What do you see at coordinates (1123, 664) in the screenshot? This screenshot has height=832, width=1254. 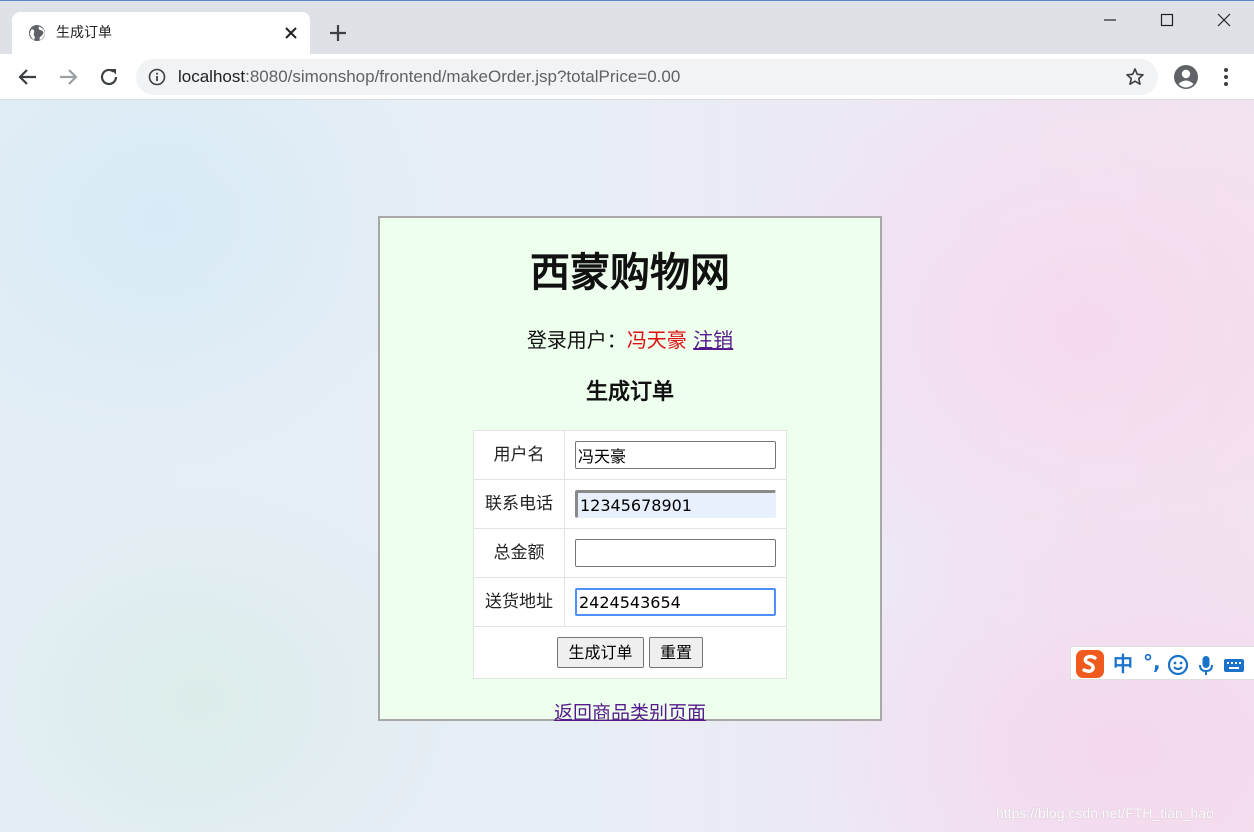 I see `ime-mode: 中` at bounding box center [1123, 664].